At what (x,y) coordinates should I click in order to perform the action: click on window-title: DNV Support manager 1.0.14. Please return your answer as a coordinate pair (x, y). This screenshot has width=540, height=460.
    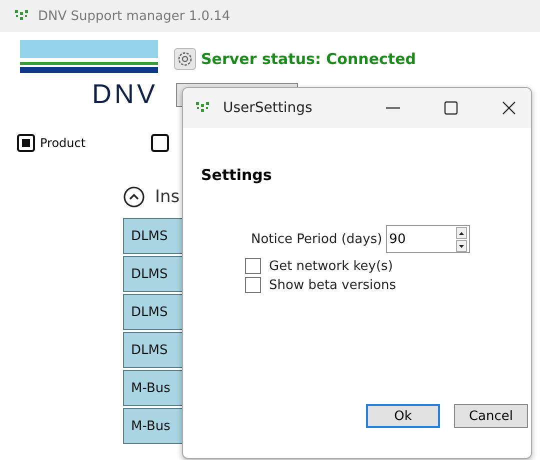
    Looking at the image, I should click on (134, 16).